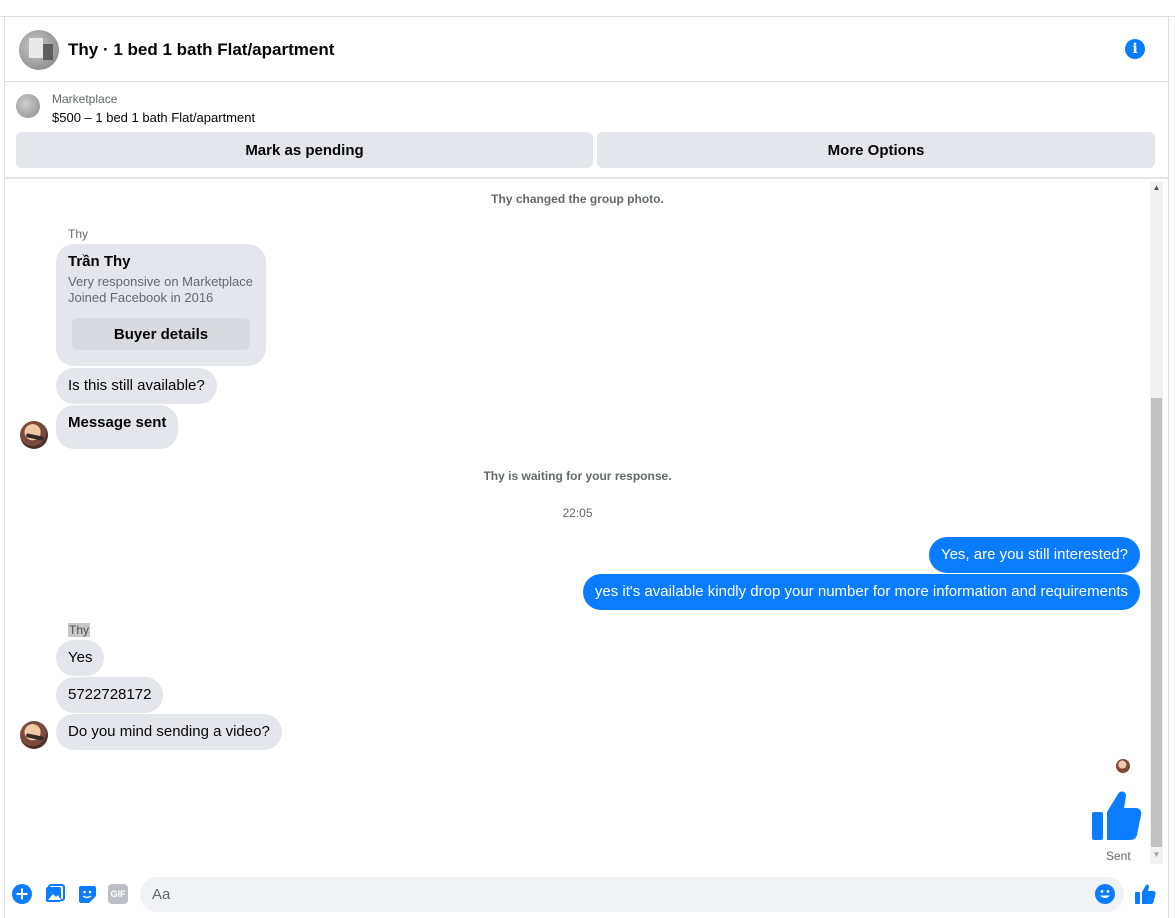 The width and height of the screenshot is (1175, 918). I want to click on system-message-group-photo: Thy changed the group photo., so click(577, 199).